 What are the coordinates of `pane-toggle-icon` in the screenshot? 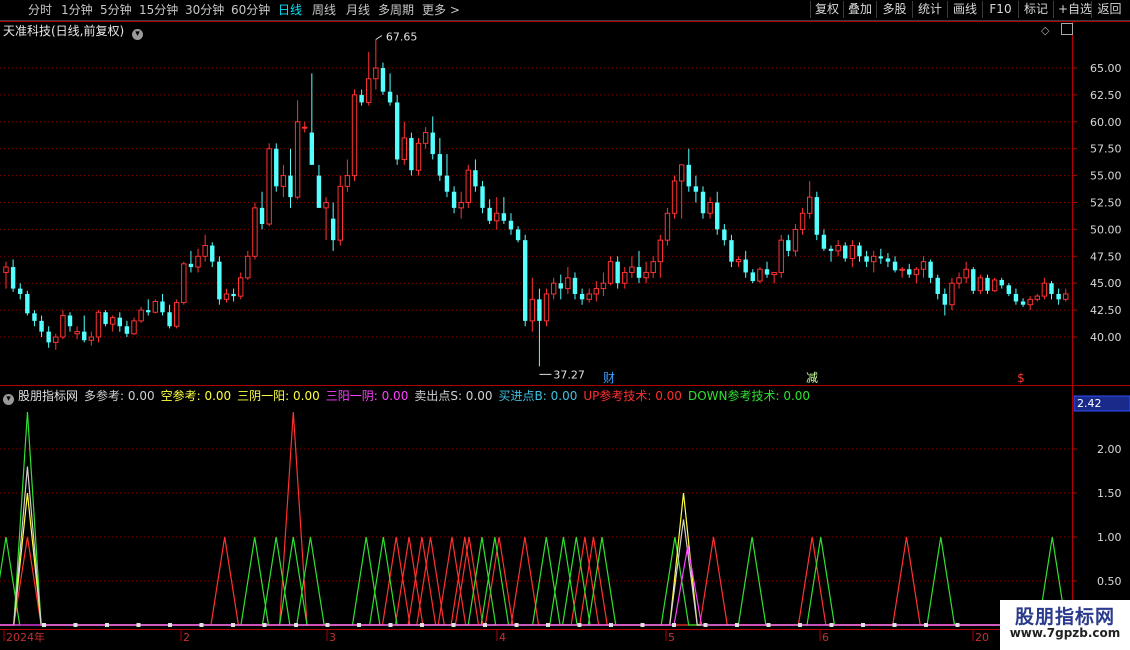 It's located at (1067, 29).